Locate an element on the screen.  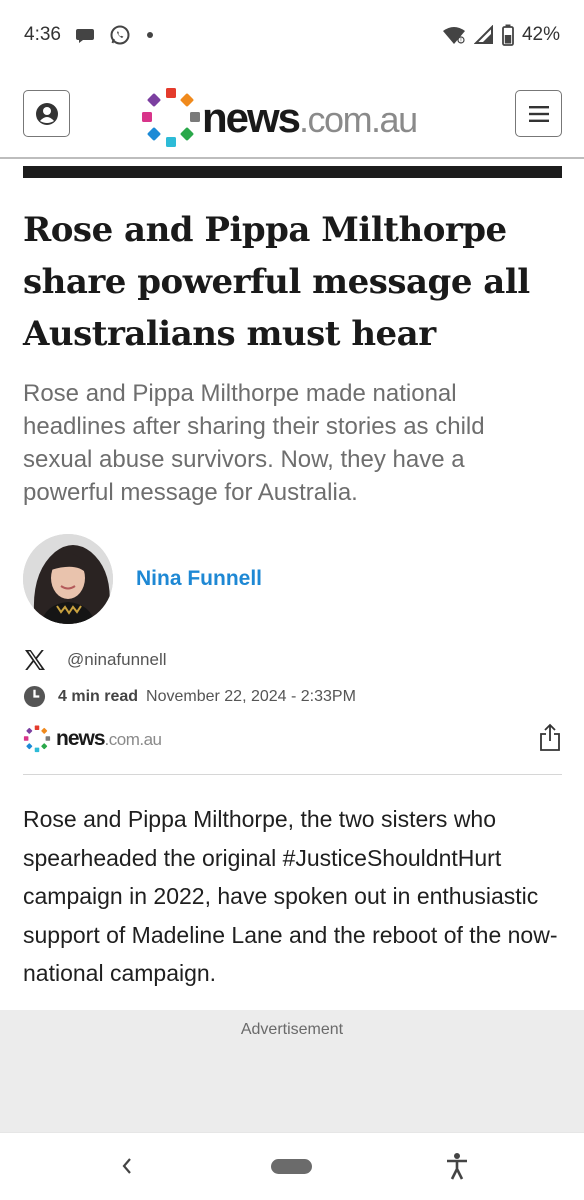
logo-dots-icon is located at coordinates (171, 117).